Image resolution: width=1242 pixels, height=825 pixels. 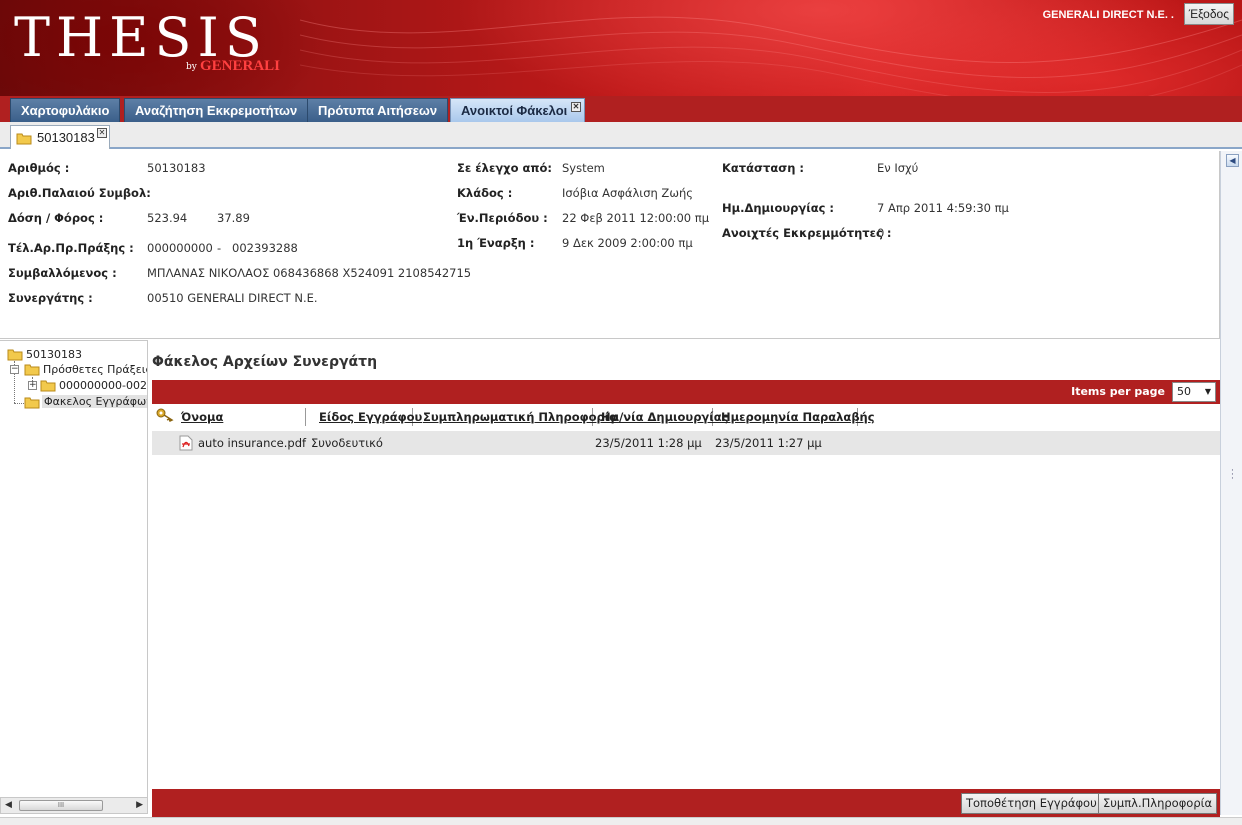 I want to click on status-value: Εν Ισχύ, so click(x=898, y=168).